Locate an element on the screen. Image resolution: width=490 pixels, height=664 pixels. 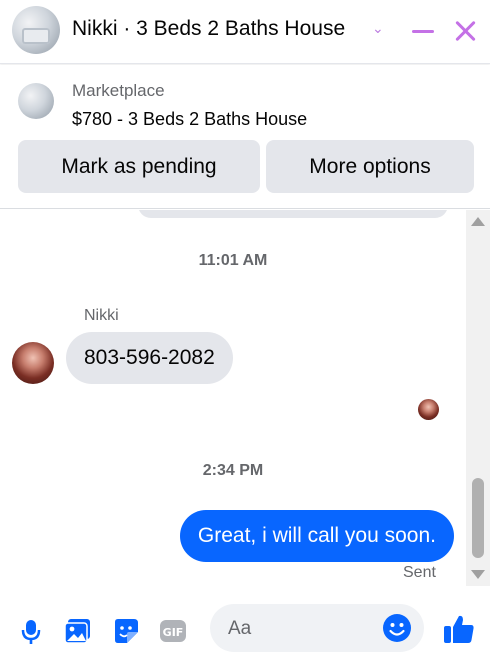
message-composer: GIF Aa is located at coordinates (245, 630).